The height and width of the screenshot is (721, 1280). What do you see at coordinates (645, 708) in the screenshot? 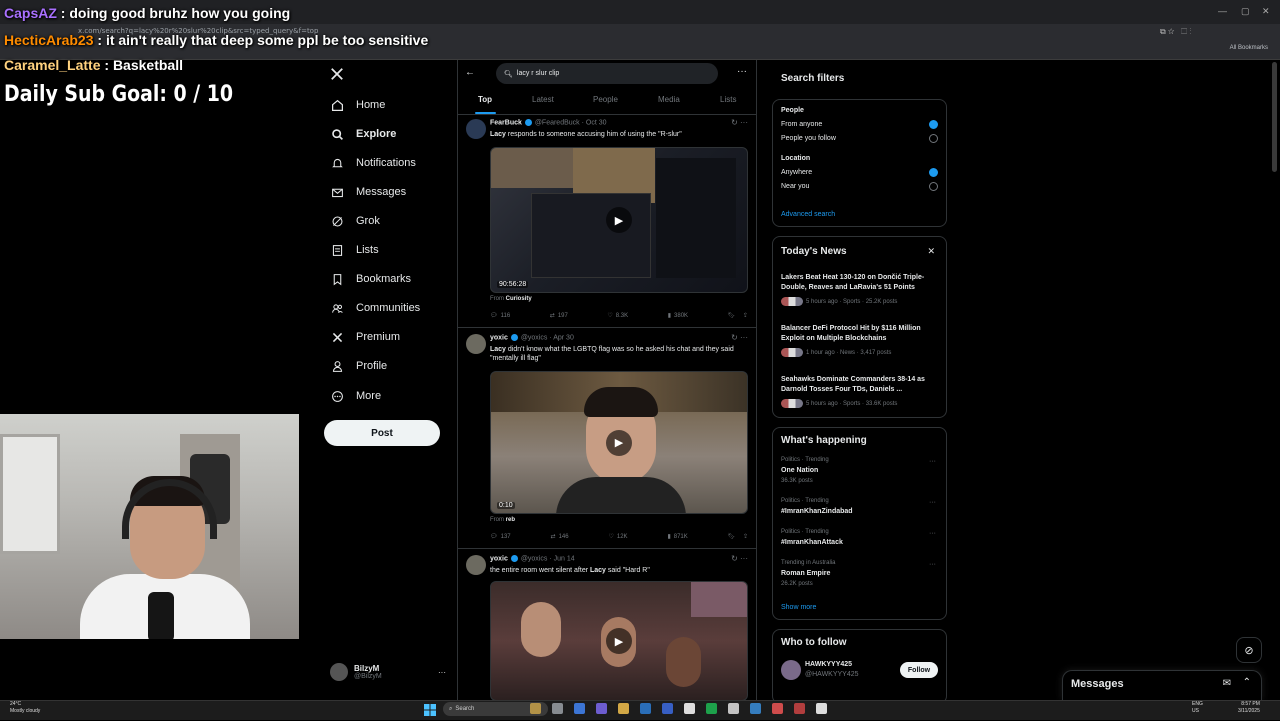
I see `steam-icon` at bounding box center [645, 708].